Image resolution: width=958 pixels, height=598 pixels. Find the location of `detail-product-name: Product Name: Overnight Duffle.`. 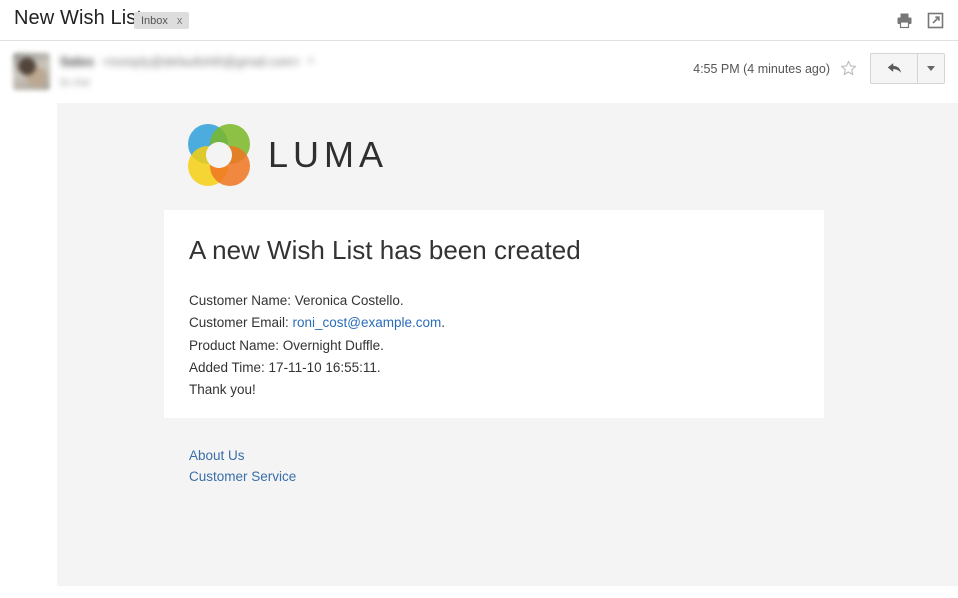

detail-product-name: Product Name: Overnight Duffle. is located at coordinates (317, 346).